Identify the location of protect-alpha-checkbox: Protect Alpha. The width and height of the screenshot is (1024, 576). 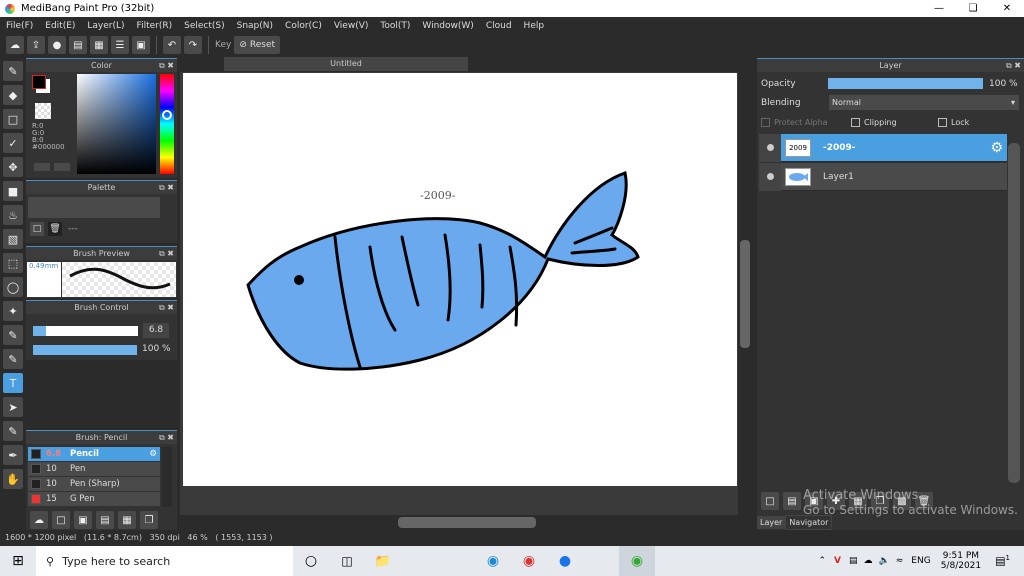
(794, 122).